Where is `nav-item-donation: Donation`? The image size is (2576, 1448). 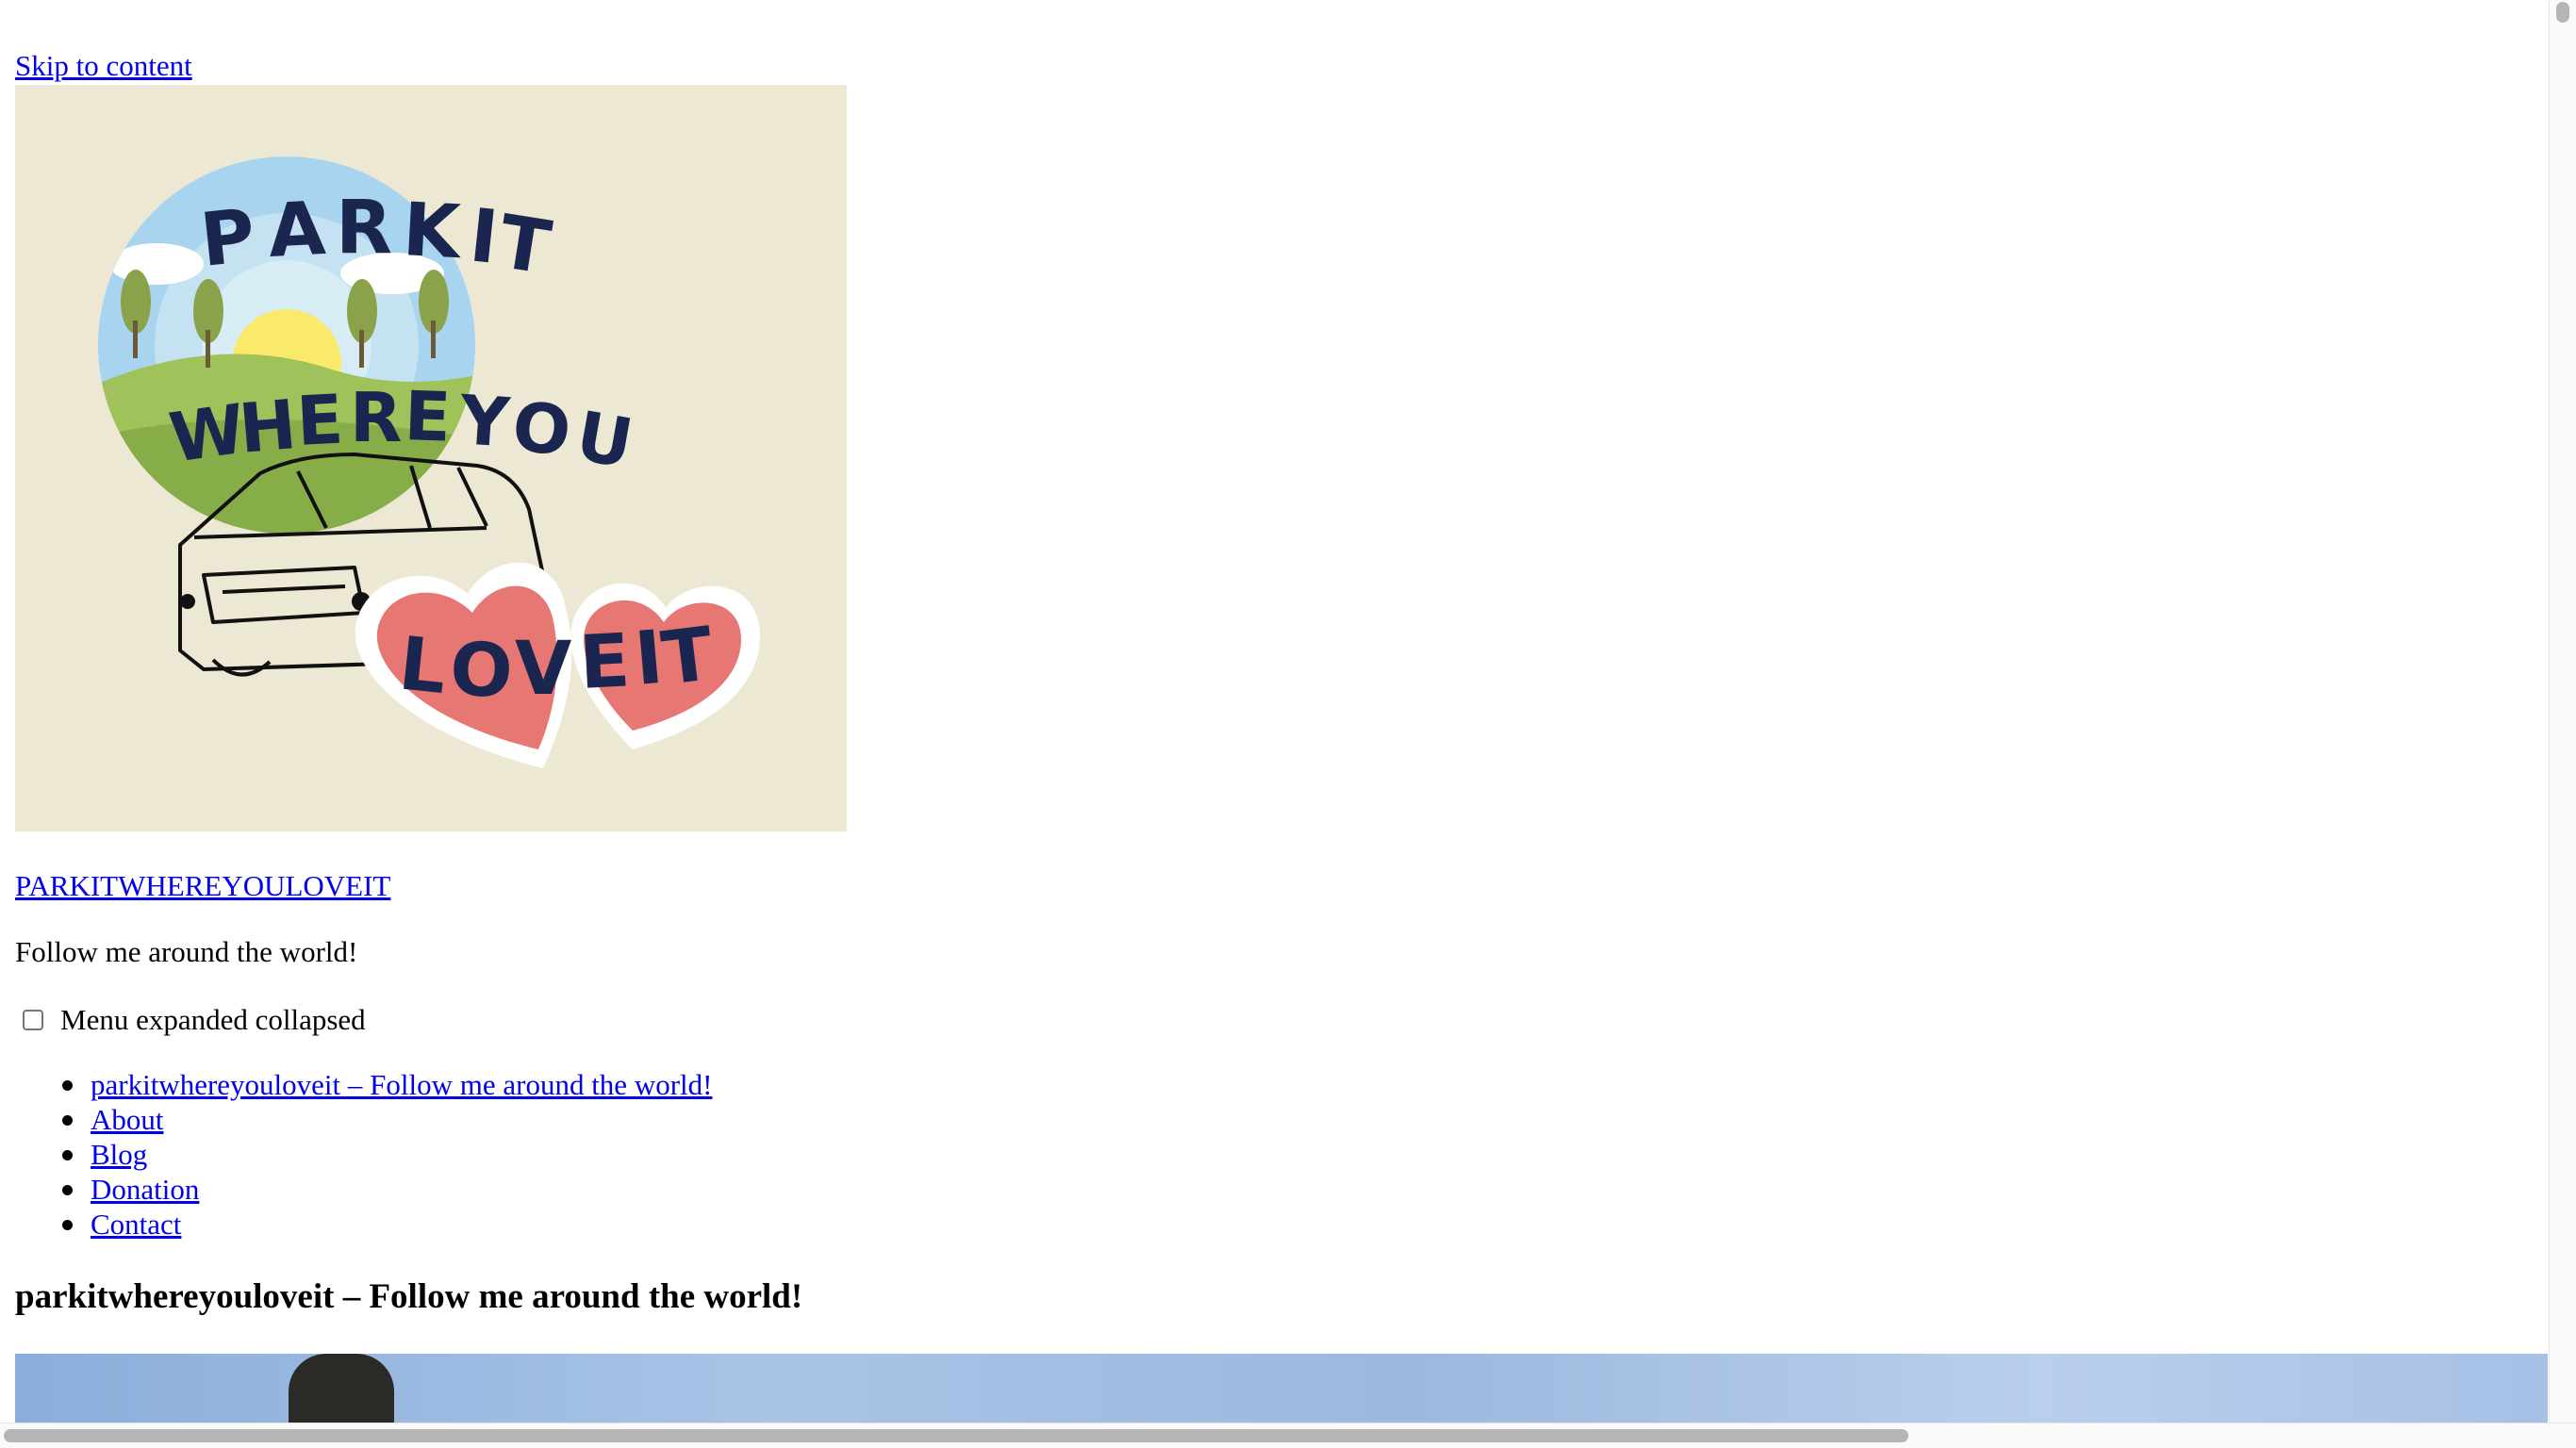 nav-item-donation: Donation is located at coordinates (386, 1189).